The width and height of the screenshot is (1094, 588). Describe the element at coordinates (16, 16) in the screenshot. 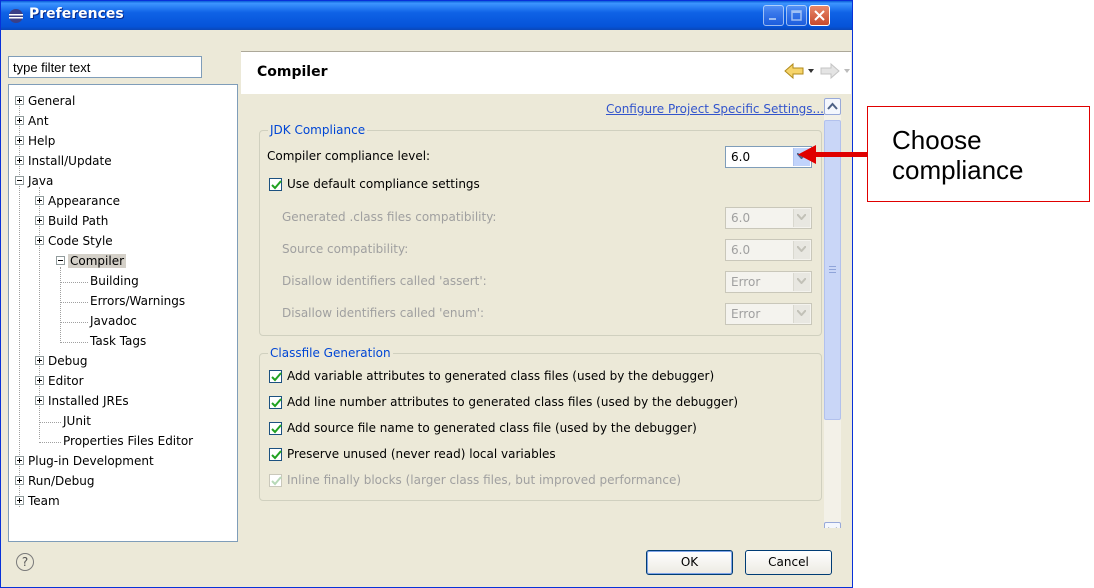

I see `eclipse-icon` at that location.